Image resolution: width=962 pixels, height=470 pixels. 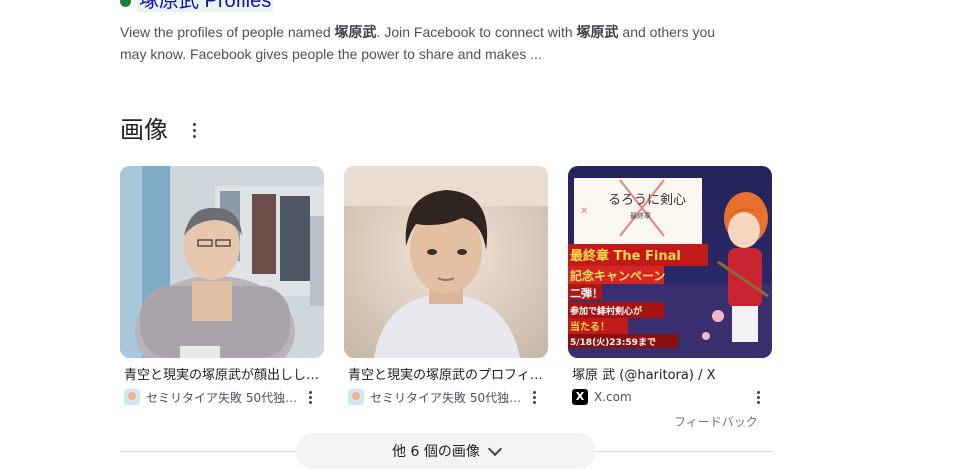 I want to click on source-name: X.com, so click(x=670, y=397).